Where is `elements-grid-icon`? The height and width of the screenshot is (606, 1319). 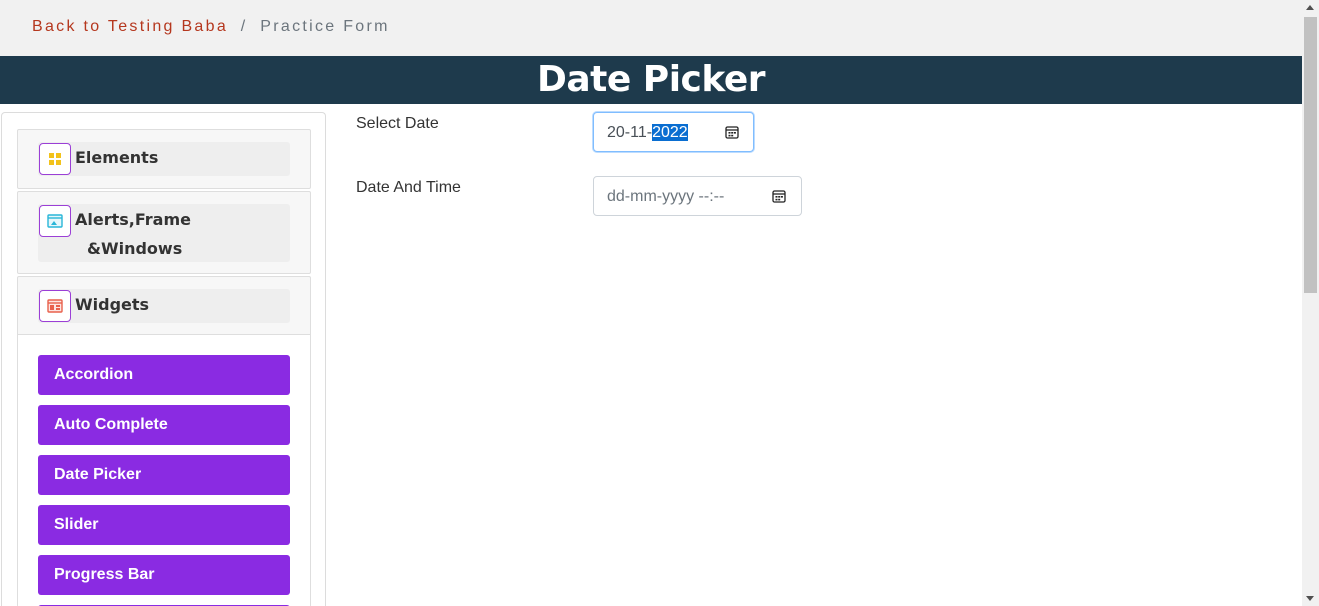 elements-grid-icon is located at coordinates (55, 159).